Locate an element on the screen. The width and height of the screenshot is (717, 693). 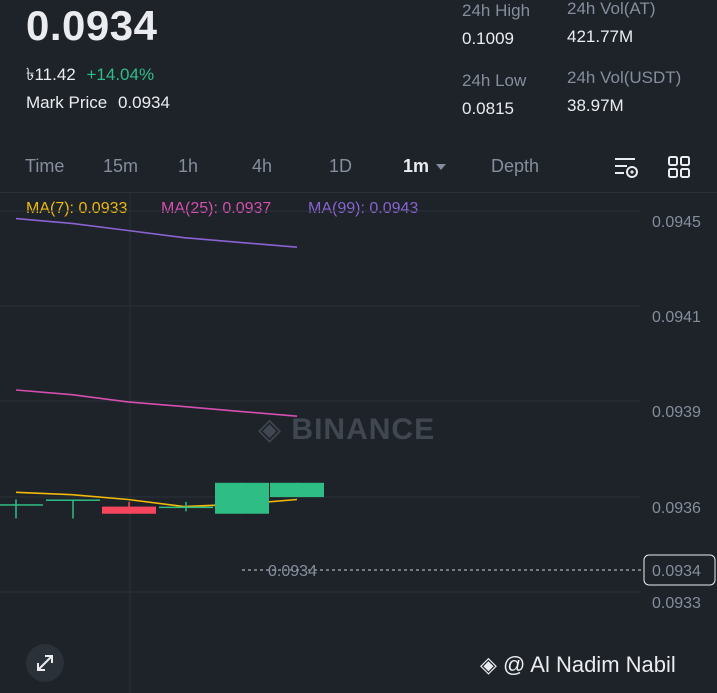
tab-depth: Depth is located at coordinates (515, 166).